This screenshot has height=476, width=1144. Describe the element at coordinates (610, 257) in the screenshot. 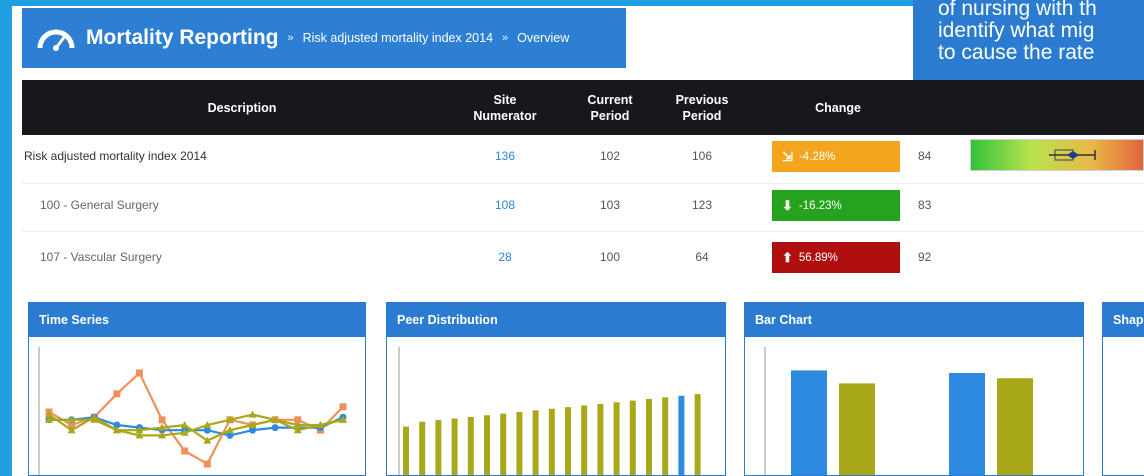

I see `current-period-value: 100` at that location.